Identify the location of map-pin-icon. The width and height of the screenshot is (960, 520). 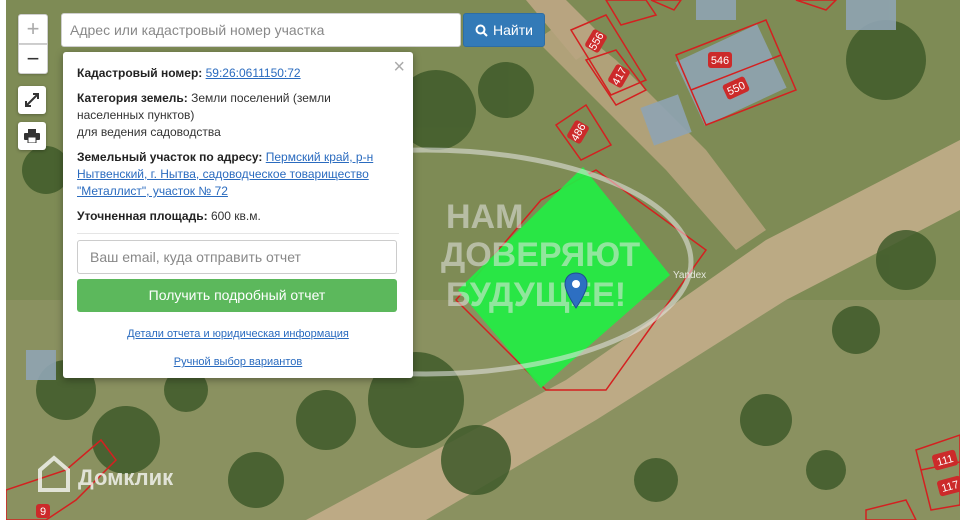
(576, 291).